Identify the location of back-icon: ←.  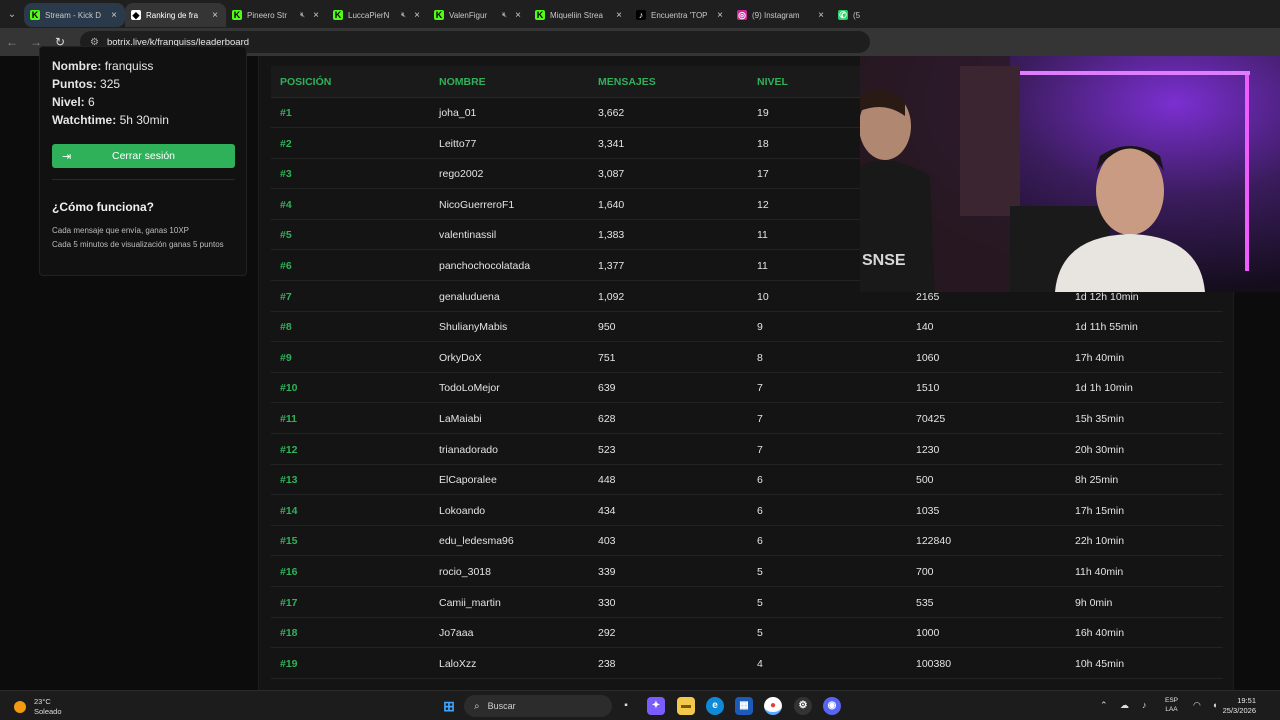
(12, 42).